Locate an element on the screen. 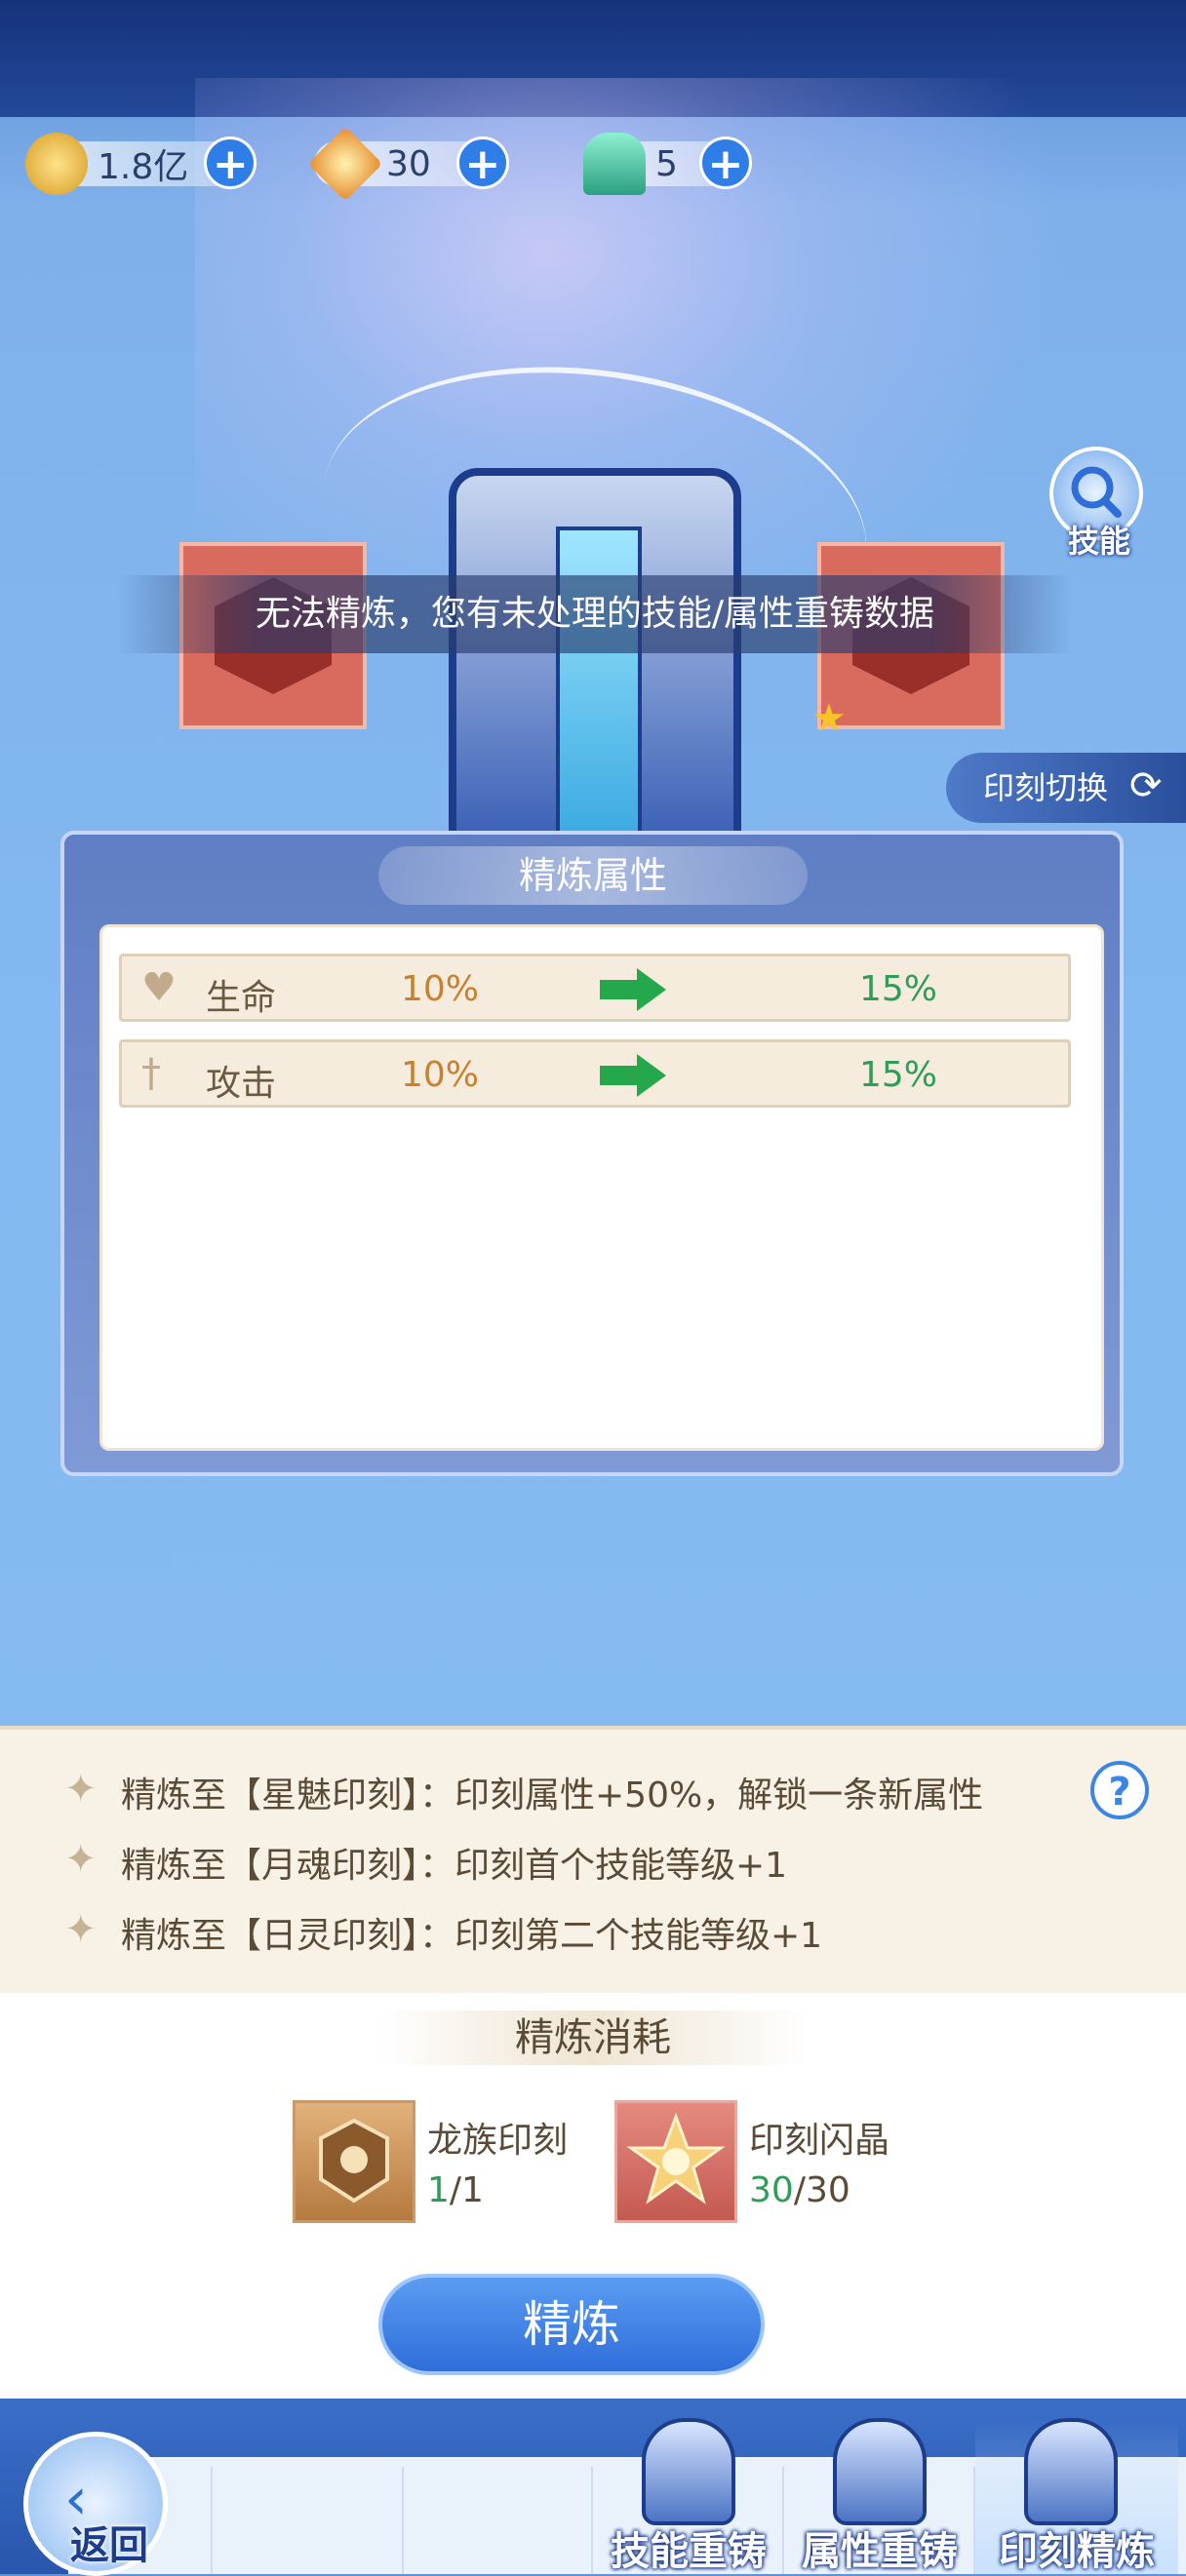 The width and height of the screenshot is (1186, 2576). imprint-flash-crystal-item is located at coordinates (675, 2161).